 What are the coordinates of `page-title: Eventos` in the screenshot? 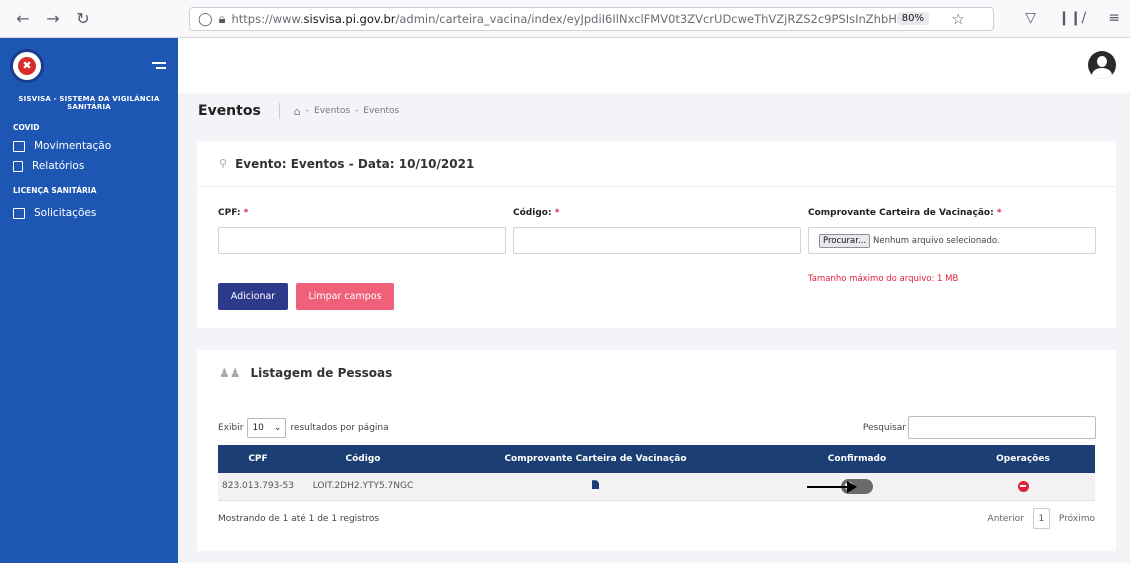 It's located at (239, 111).